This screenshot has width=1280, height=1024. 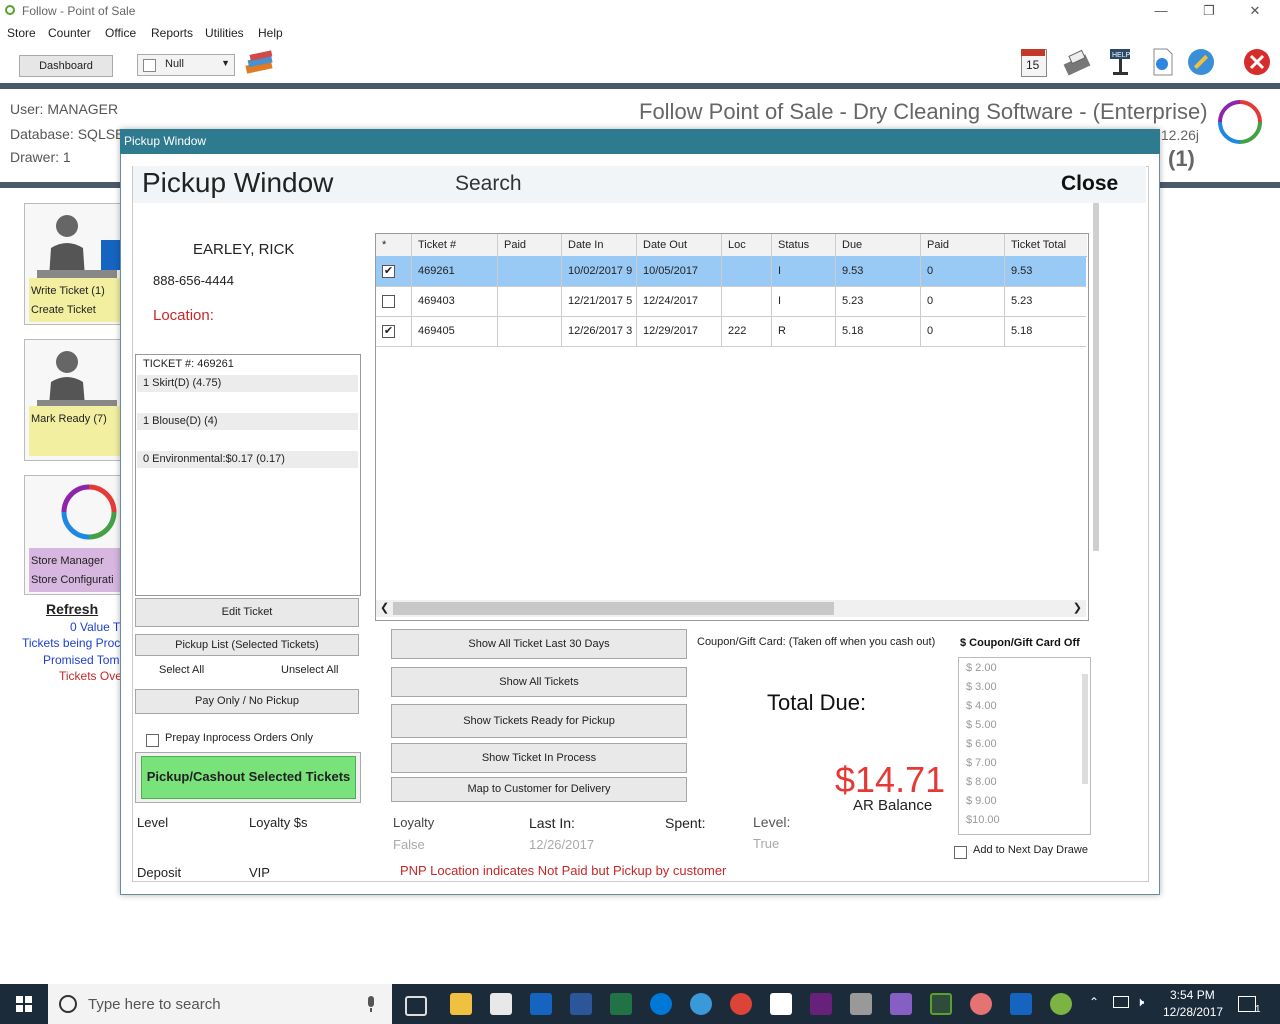 I want to click on credit-card-machine-icon, so click(x=1077, y=62).